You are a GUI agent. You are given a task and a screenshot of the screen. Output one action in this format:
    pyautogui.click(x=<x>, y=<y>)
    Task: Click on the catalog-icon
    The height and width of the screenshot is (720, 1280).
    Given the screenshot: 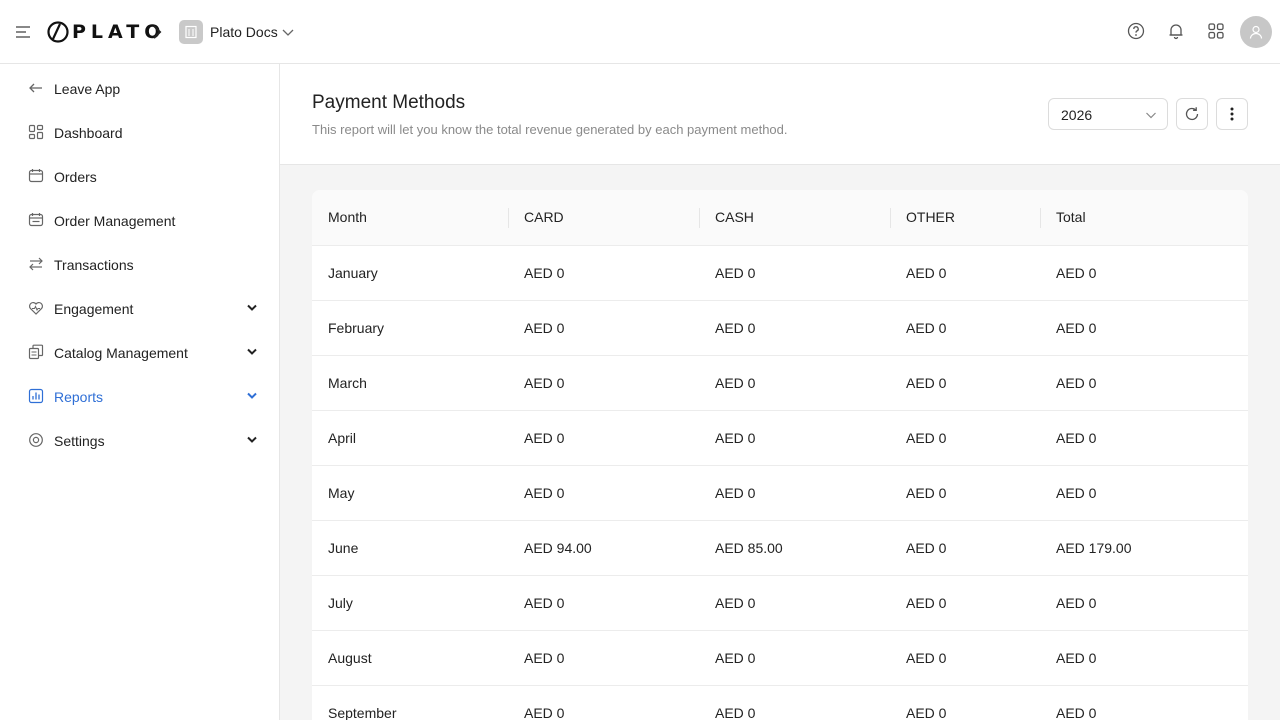 What is the action you would take?
    pyautogui.click(x=36, y=352)
    